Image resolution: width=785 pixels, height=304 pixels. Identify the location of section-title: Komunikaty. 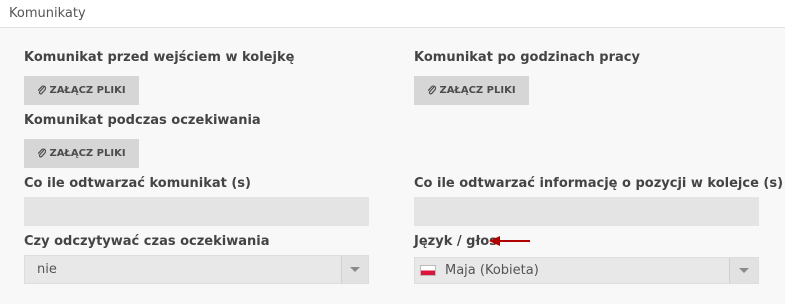
(47, 13).